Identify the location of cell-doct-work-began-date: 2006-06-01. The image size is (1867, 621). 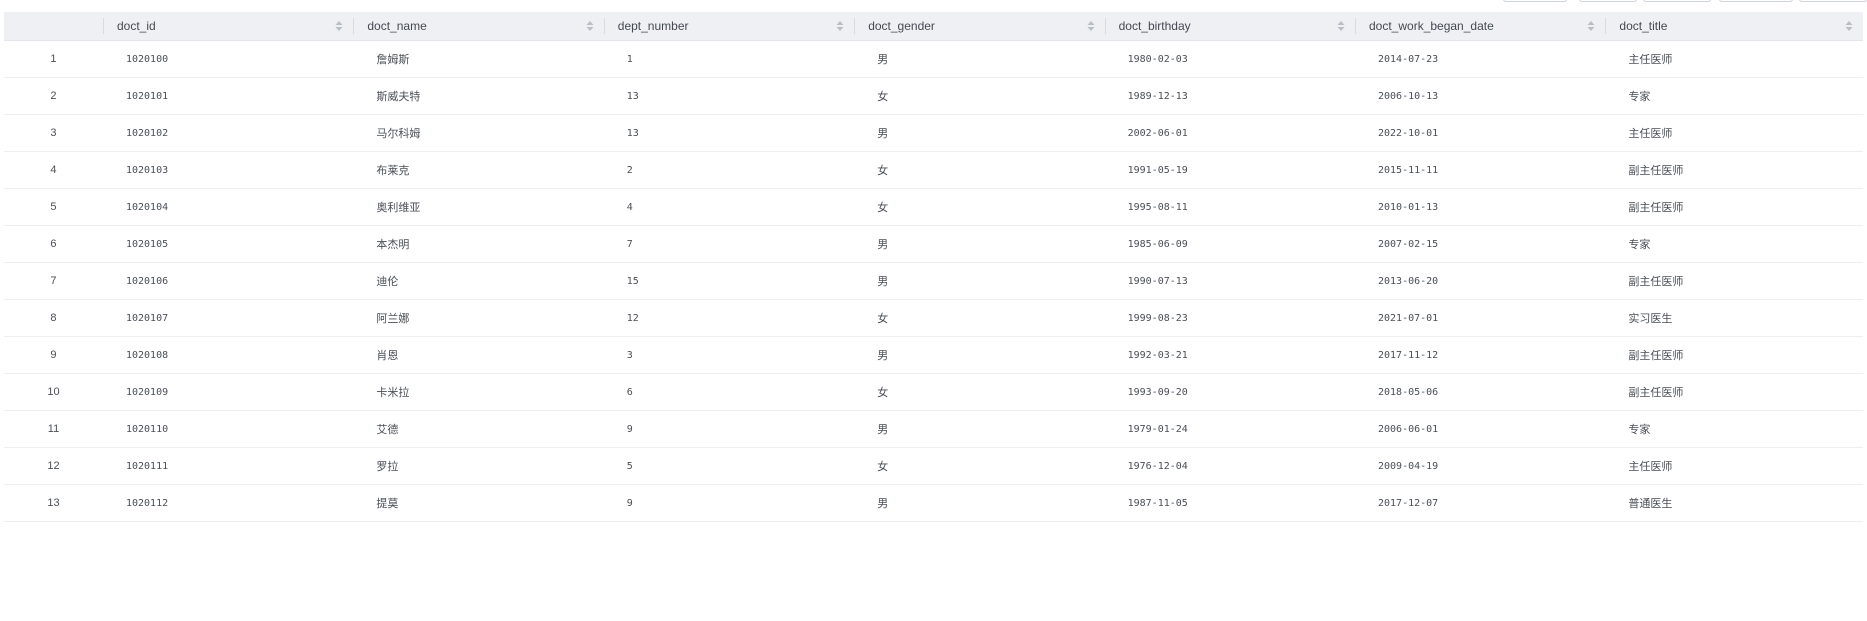
(1480, 429).